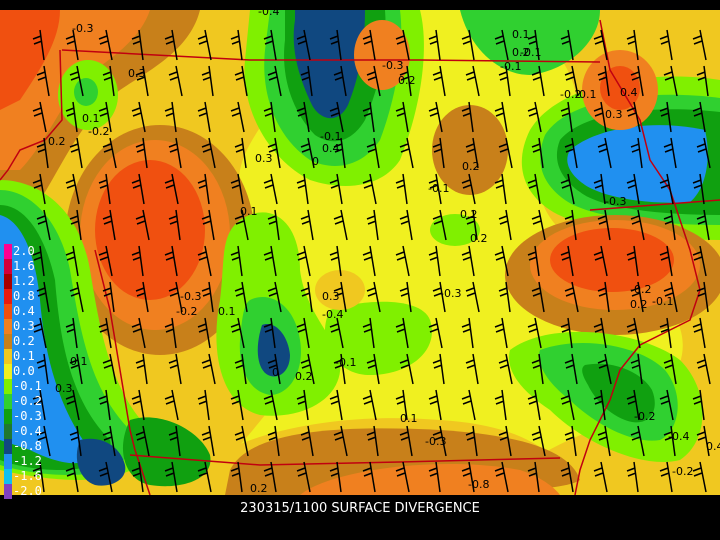 The width and height of the screenshot is (720, 540). I want to click on contour-region-0.4-ec, so click(612, 260).